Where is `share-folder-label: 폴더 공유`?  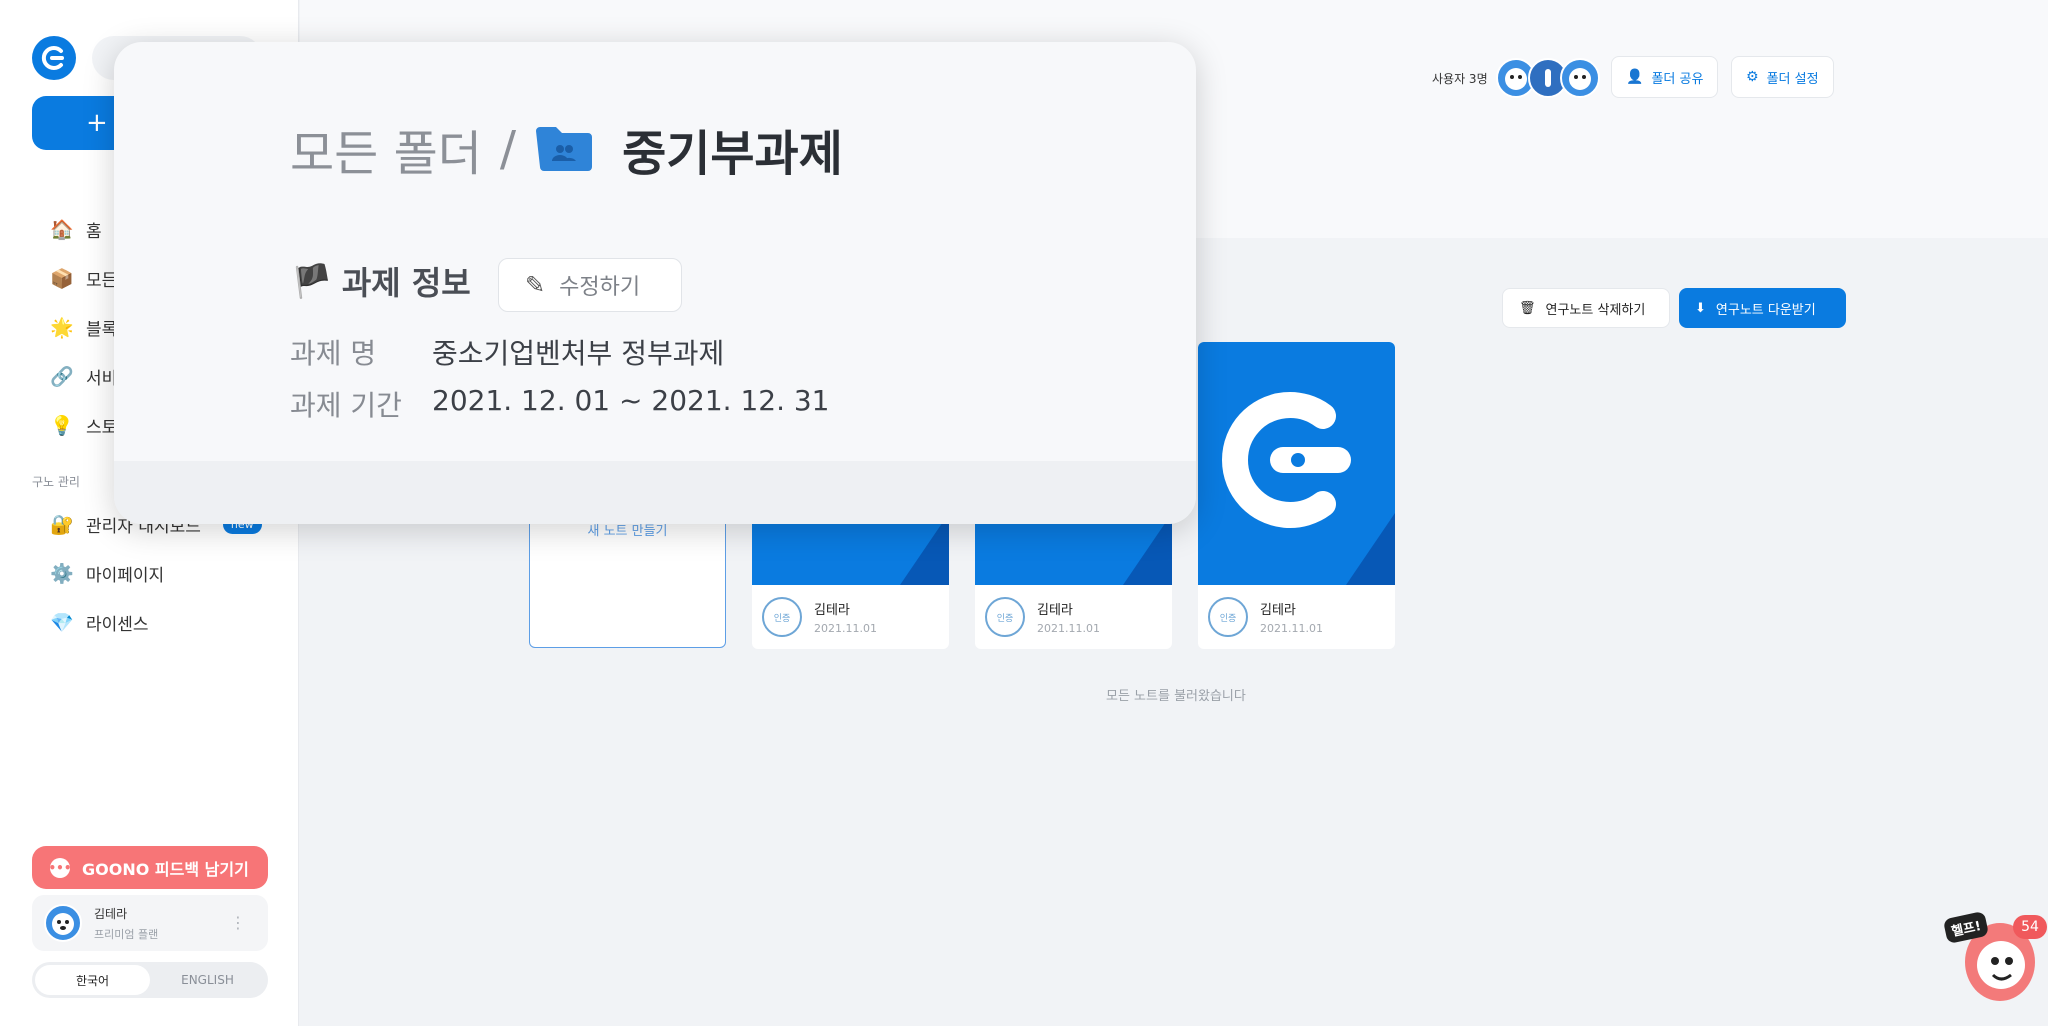
share-folder-label: 폴더 공유 is located at coordinates (1677, 79).